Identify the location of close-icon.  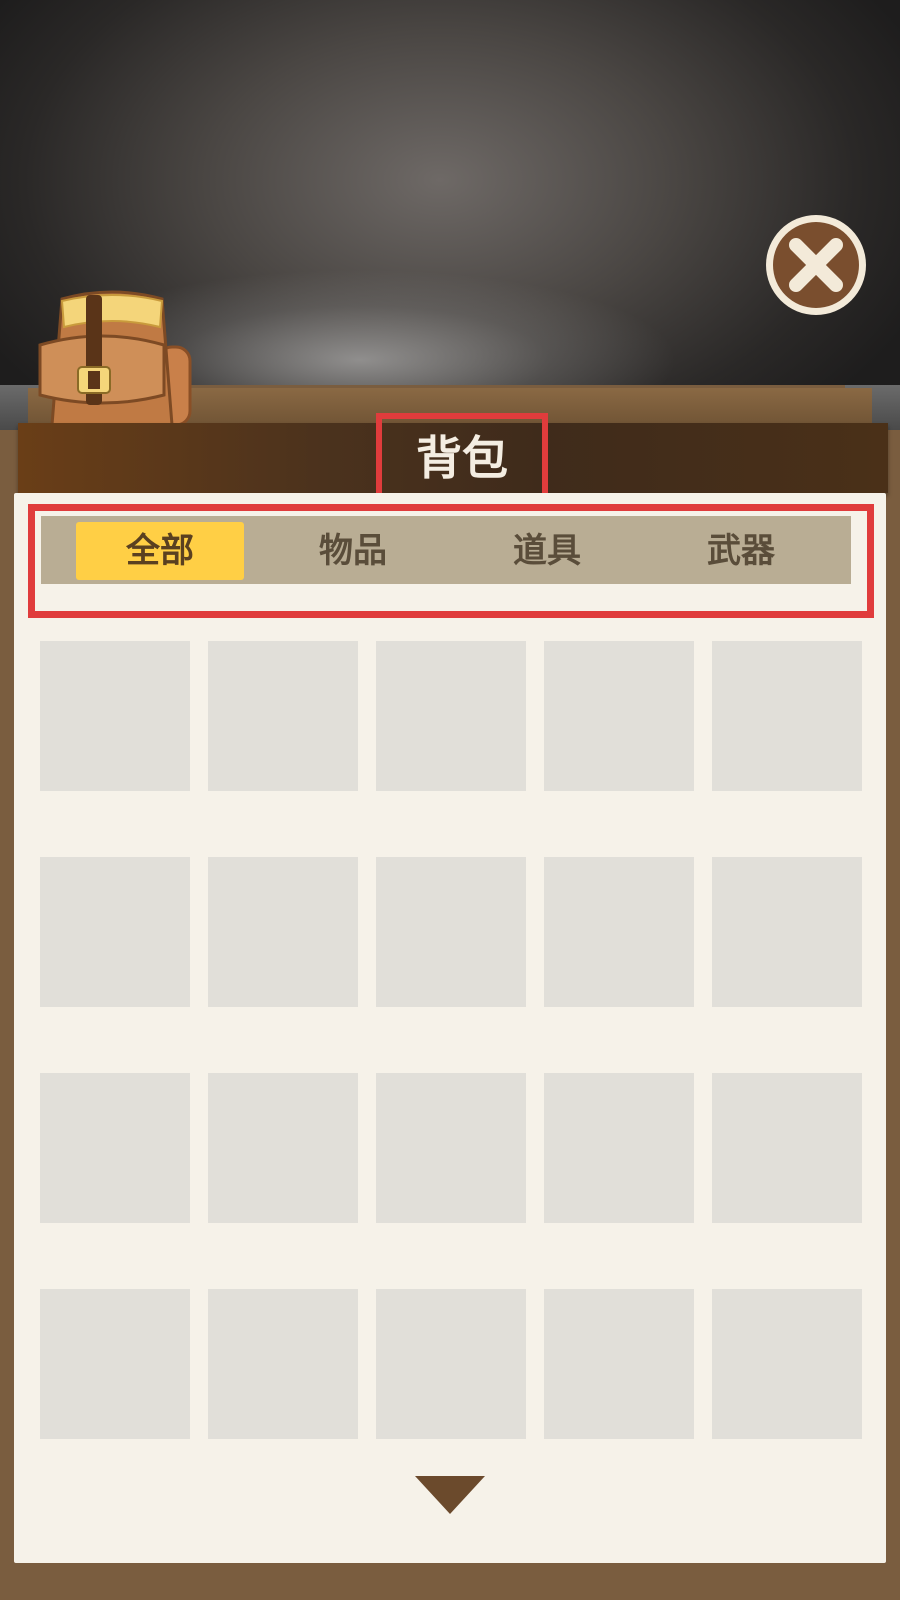
(816, 265).